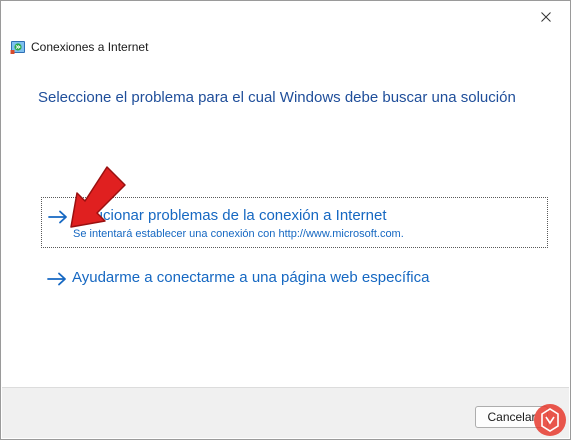 This screenshot has height=440, width=571. I want to click on close-icon, so click(546, 17).